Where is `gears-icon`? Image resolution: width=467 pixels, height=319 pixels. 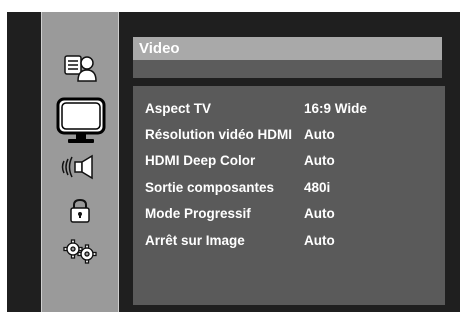 gears-icon is located at coordinates (80, 251).